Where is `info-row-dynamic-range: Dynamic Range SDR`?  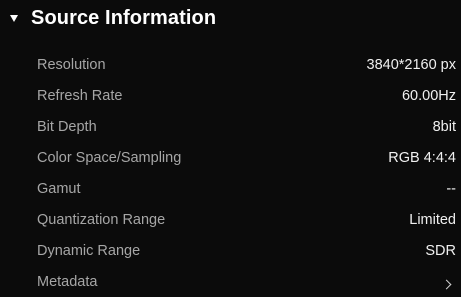 info-row-dynamic-range: Dynamic Range SDR is located at coordinates (230, 250).